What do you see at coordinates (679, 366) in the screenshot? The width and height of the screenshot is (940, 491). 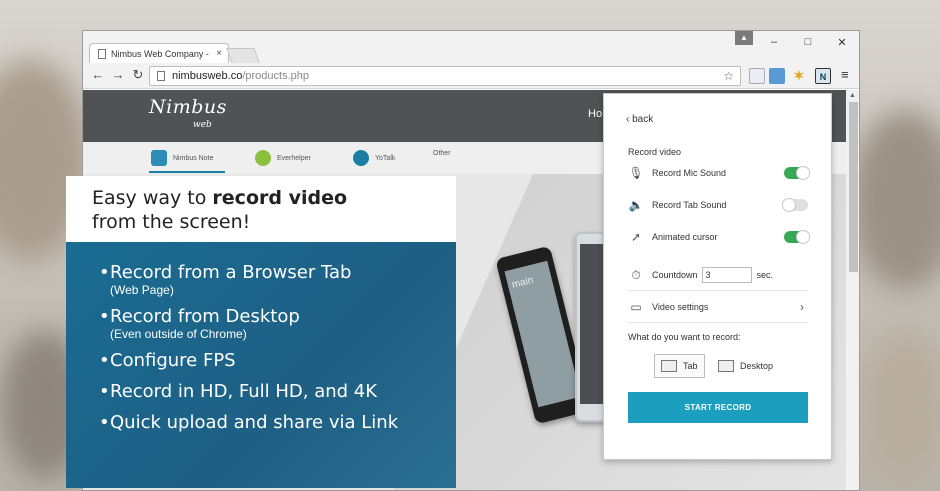 I see `record-tab-option: Tab` at bounding box center [679, 366].